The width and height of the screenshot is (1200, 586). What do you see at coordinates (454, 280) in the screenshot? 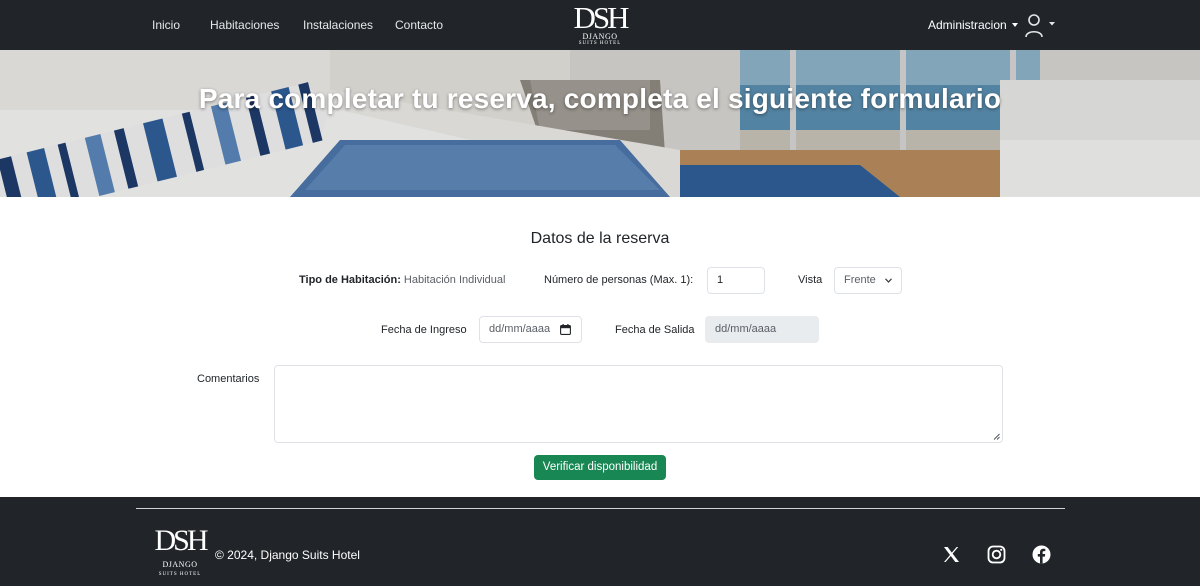
I see `room-type-value: Habitación Individual` at bounding box center [454, 280].